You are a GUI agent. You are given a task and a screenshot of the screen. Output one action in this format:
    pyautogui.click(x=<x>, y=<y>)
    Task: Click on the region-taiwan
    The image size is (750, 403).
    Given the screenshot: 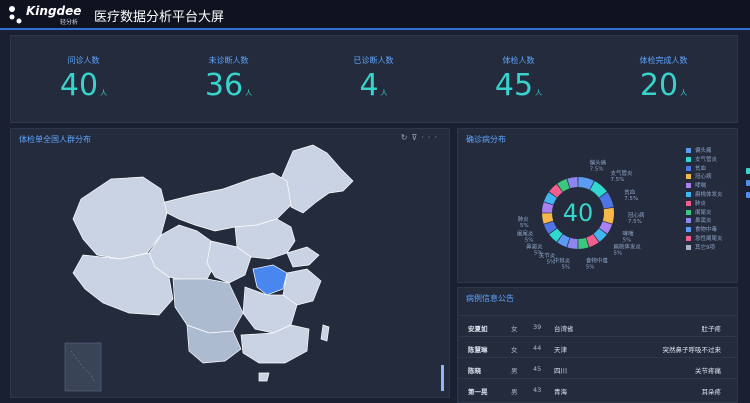 What is the action you would take?
    pyautogui.click(x=325, y=333)
    